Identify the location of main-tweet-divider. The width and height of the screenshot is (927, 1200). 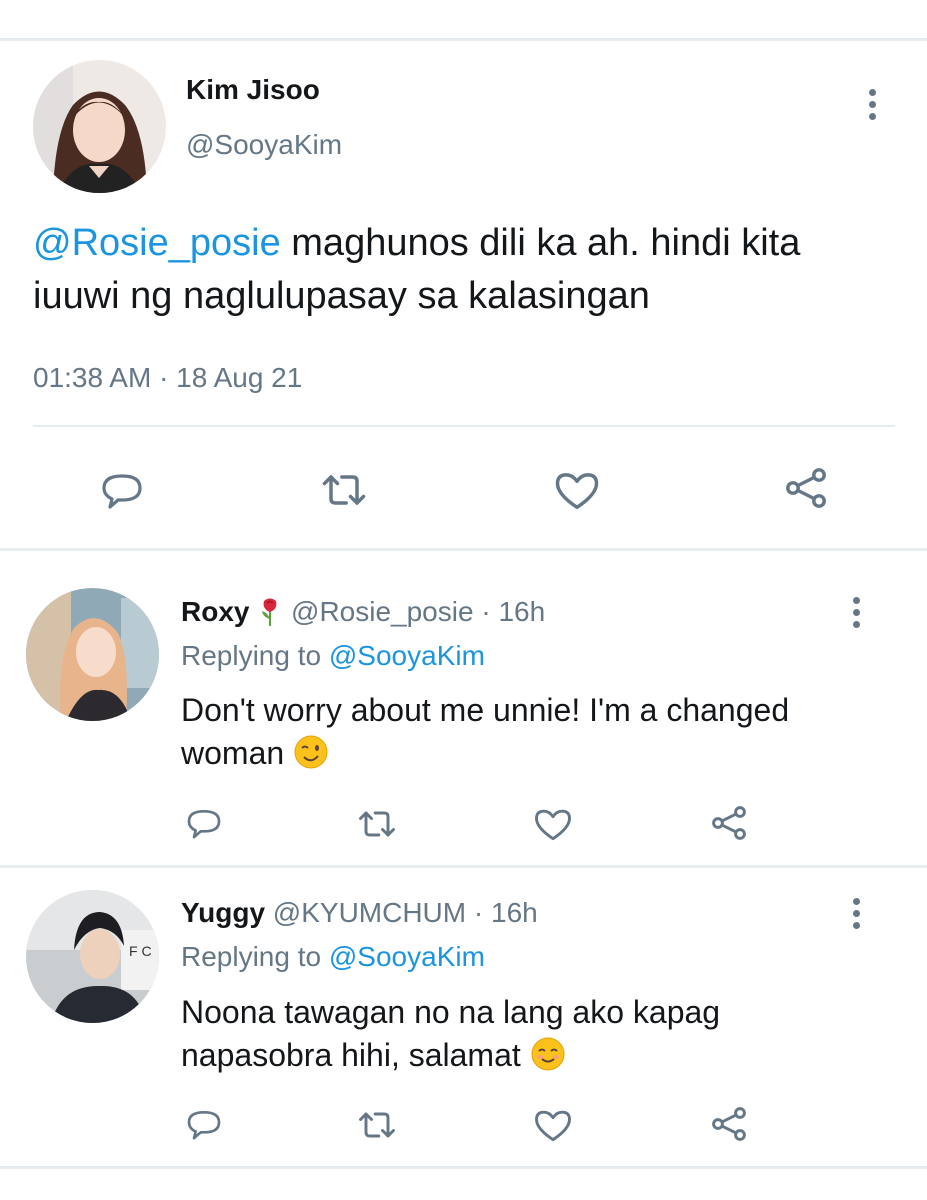
(463, 549).